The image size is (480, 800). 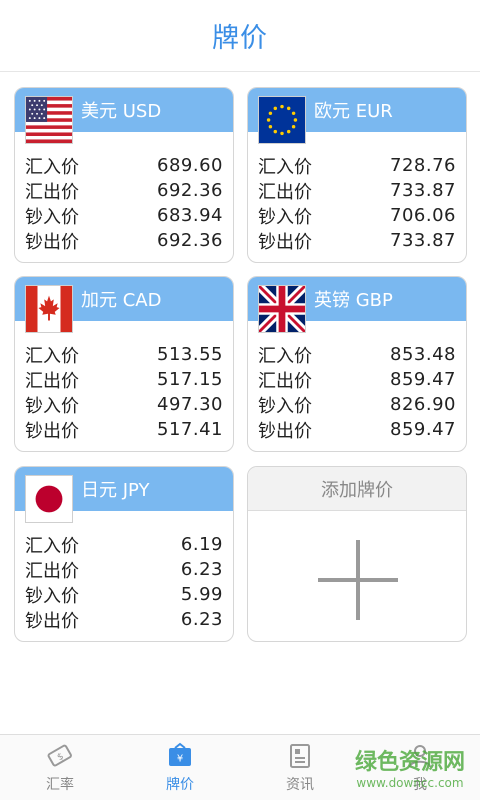 I want to click on tab-news: 资讯, so click(x=300, y=767).